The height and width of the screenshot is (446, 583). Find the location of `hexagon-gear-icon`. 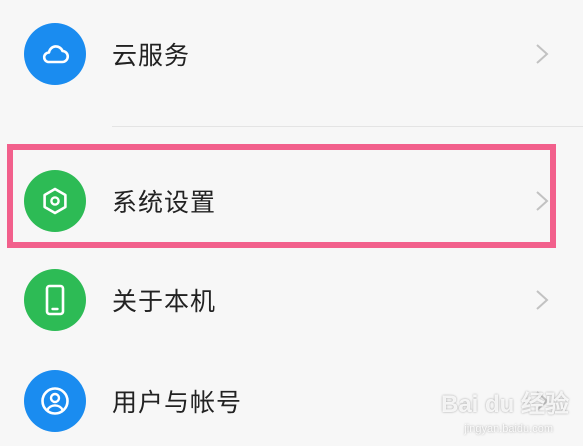

hexagon-gear-icon is located at coordinates (55, 201).